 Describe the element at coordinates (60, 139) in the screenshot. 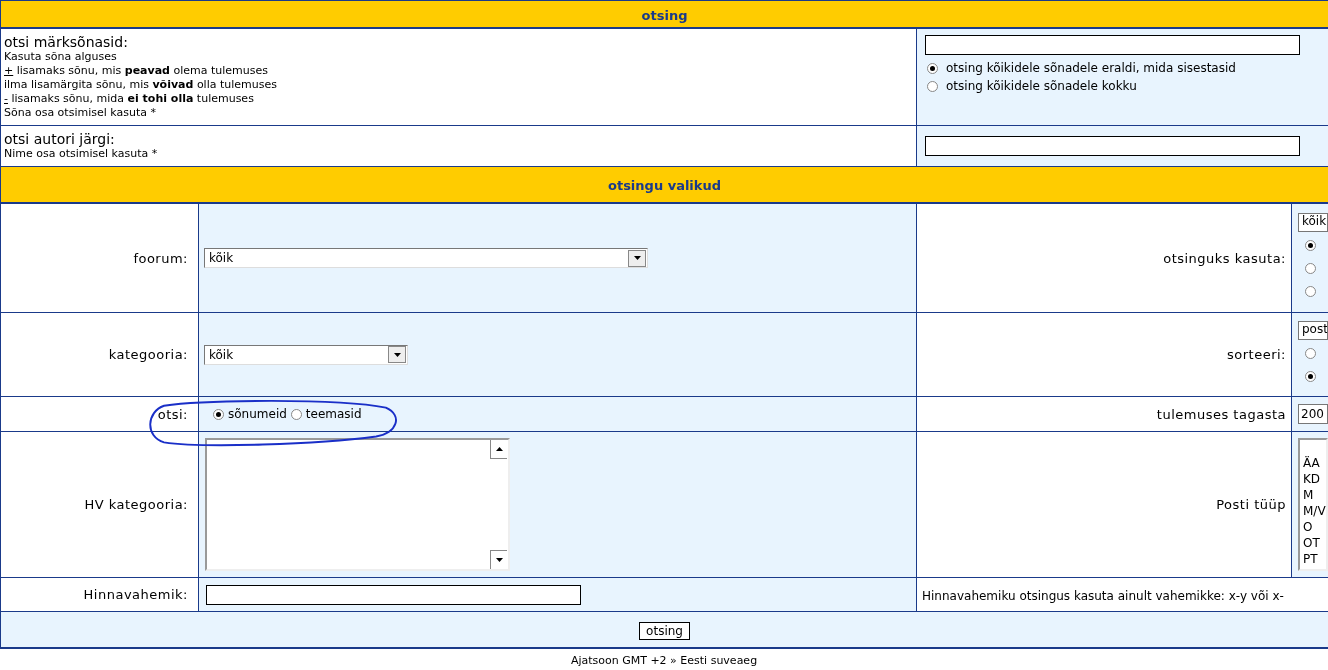

I see `field-label: otsi autori järgi:` at that location.